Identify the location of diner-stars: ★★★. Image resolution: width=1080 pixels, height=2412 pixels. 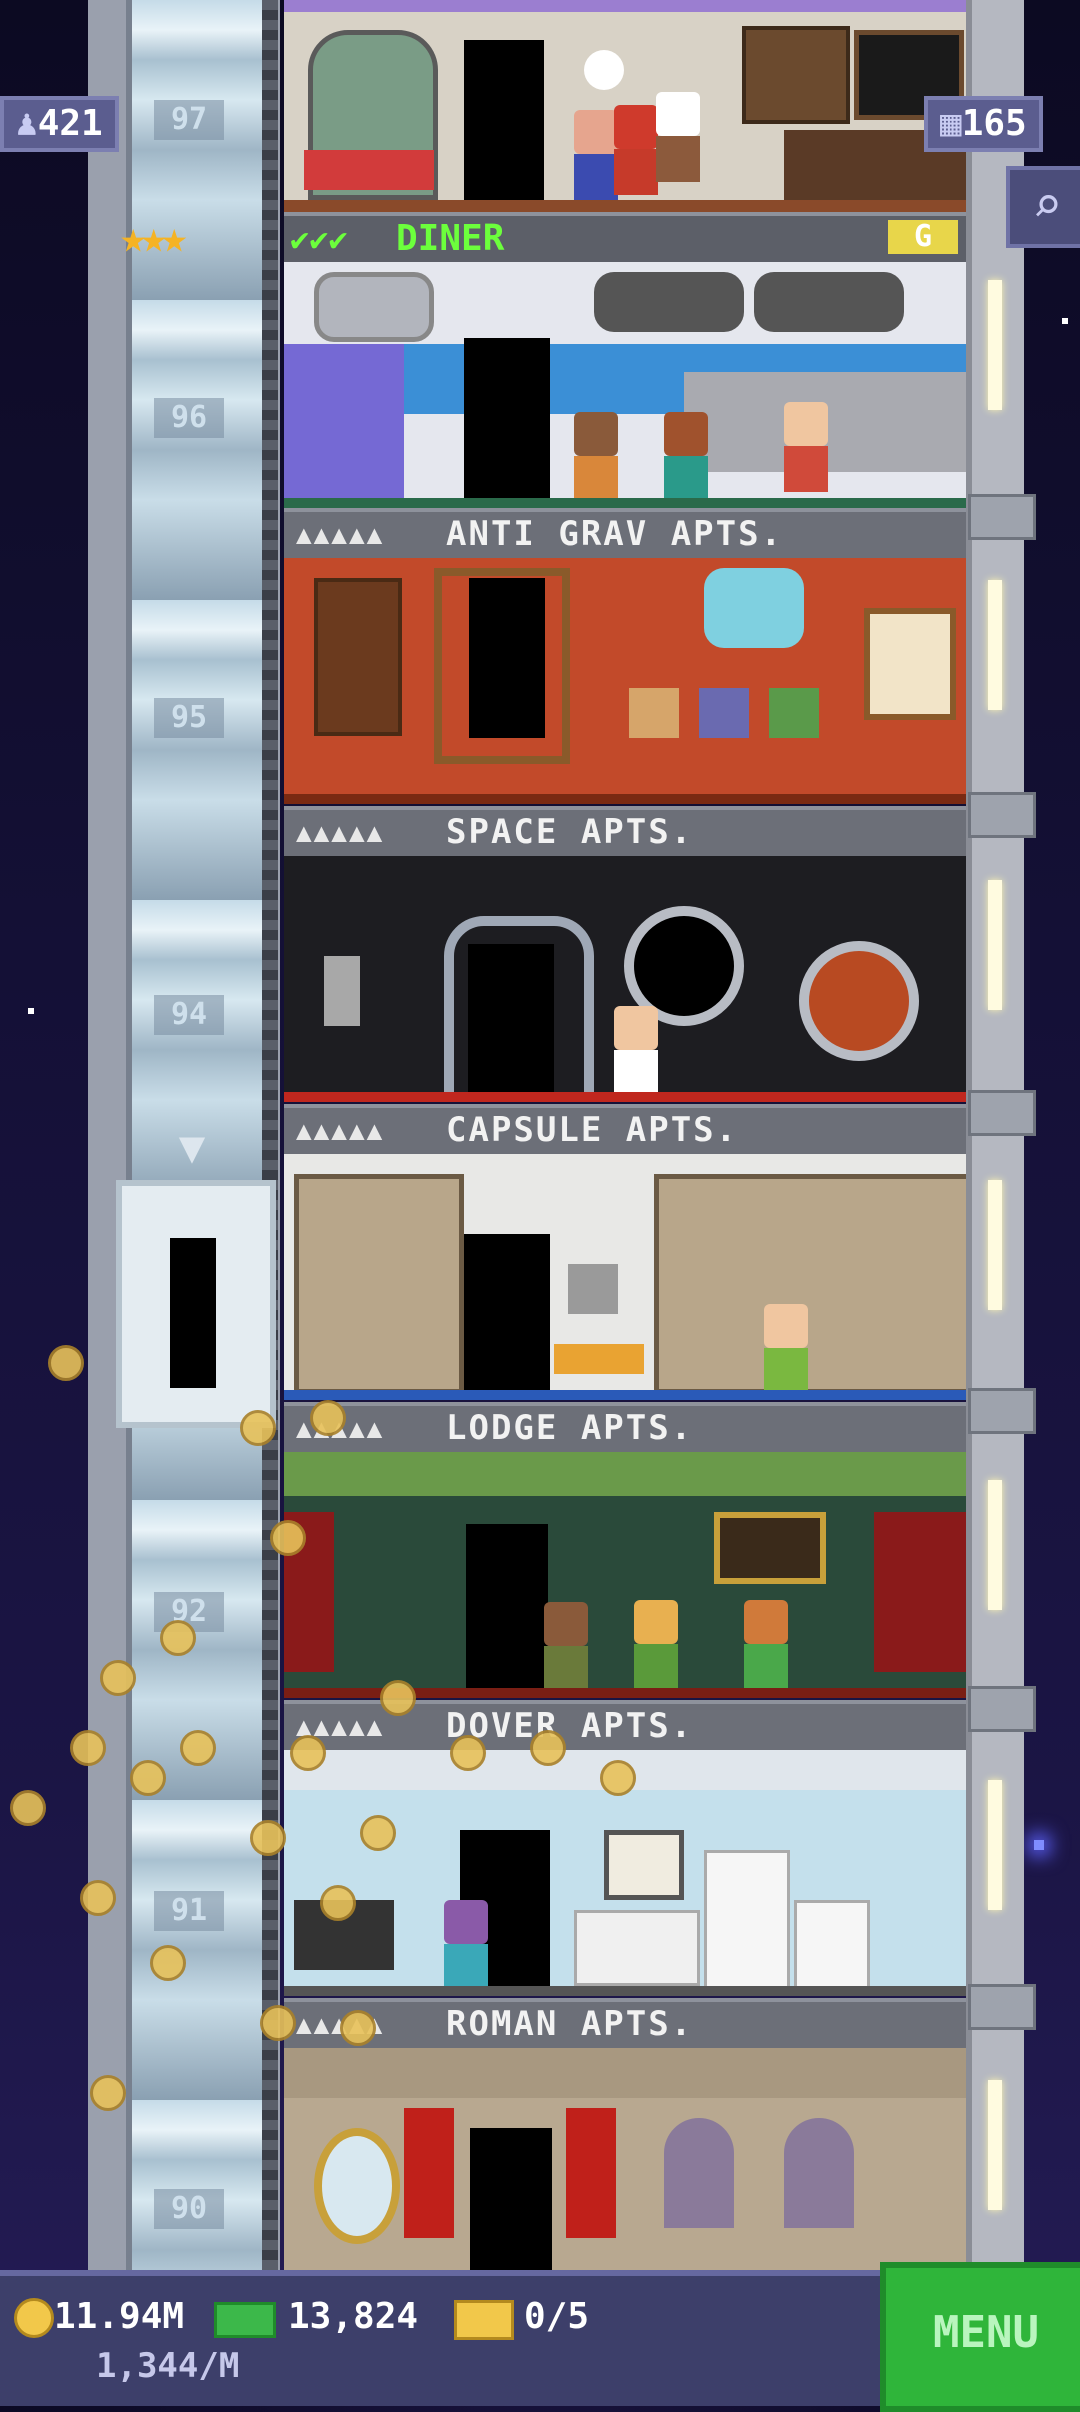
(154, 237).